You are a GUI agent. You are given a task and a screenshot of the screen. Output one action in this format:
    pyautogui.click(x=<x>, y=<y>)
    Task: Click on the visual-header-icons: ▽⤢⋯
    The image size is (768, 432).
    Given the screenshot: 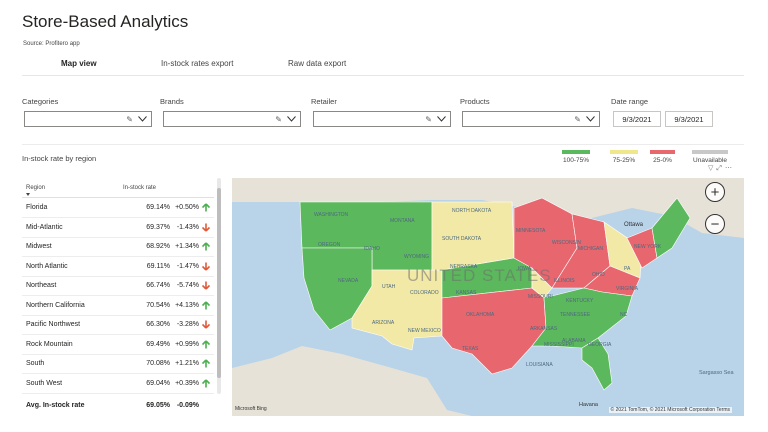 What is the action you would take?
    pyautogui.click(x=721, y=168)
    